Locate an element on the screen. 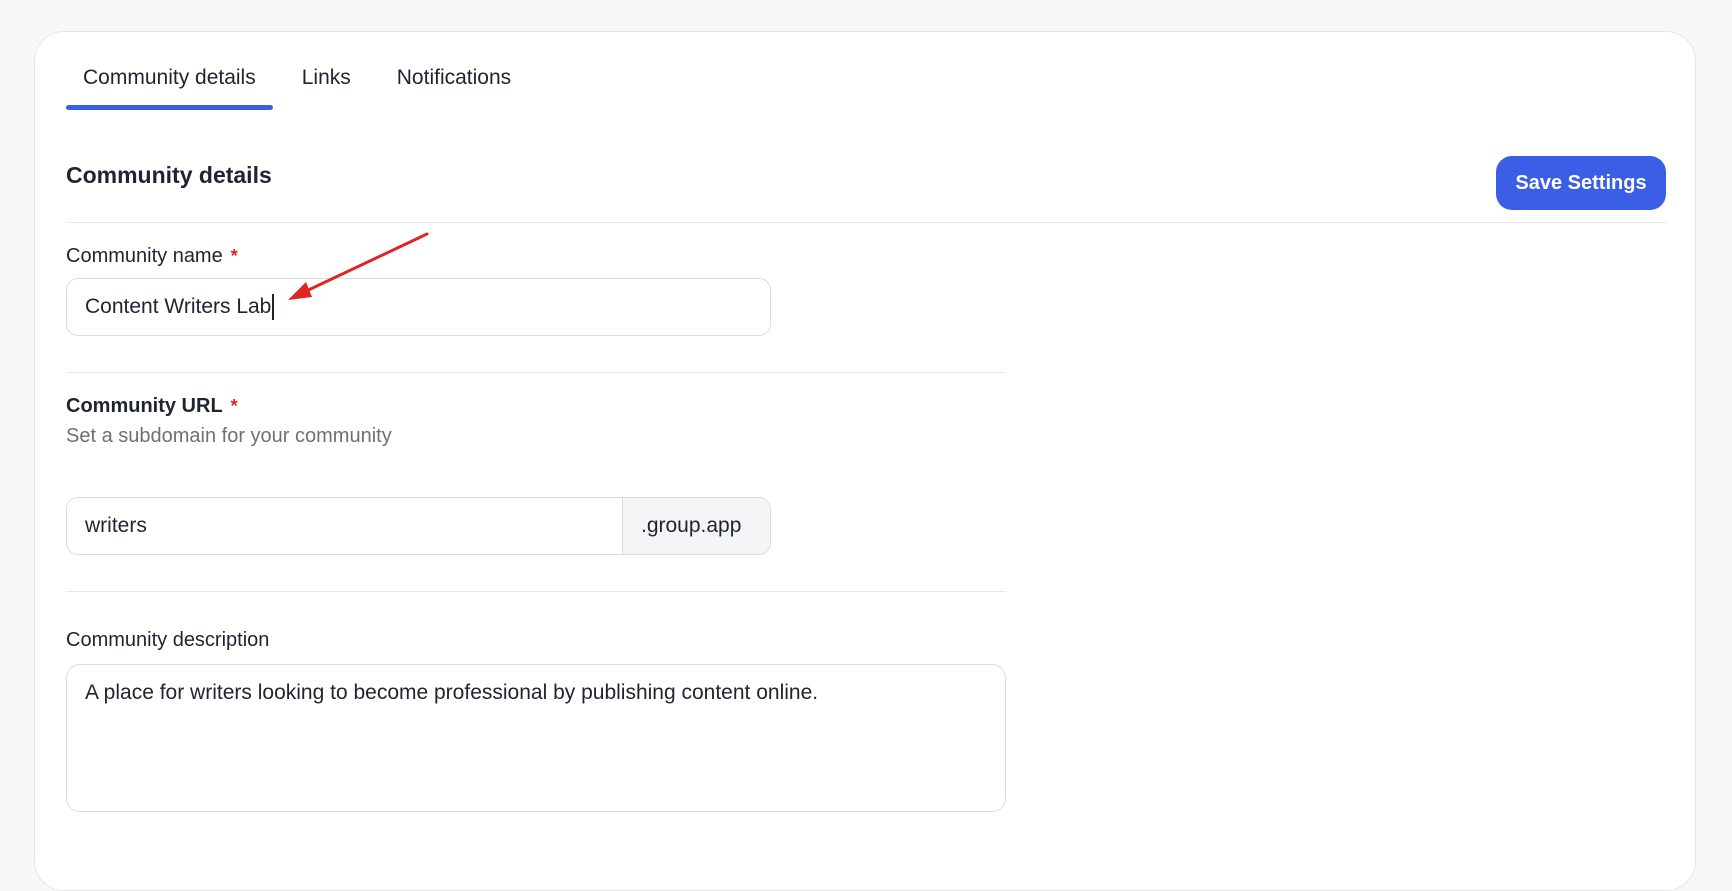  tab-community-details: Community details is located at coordinates (169, 71).